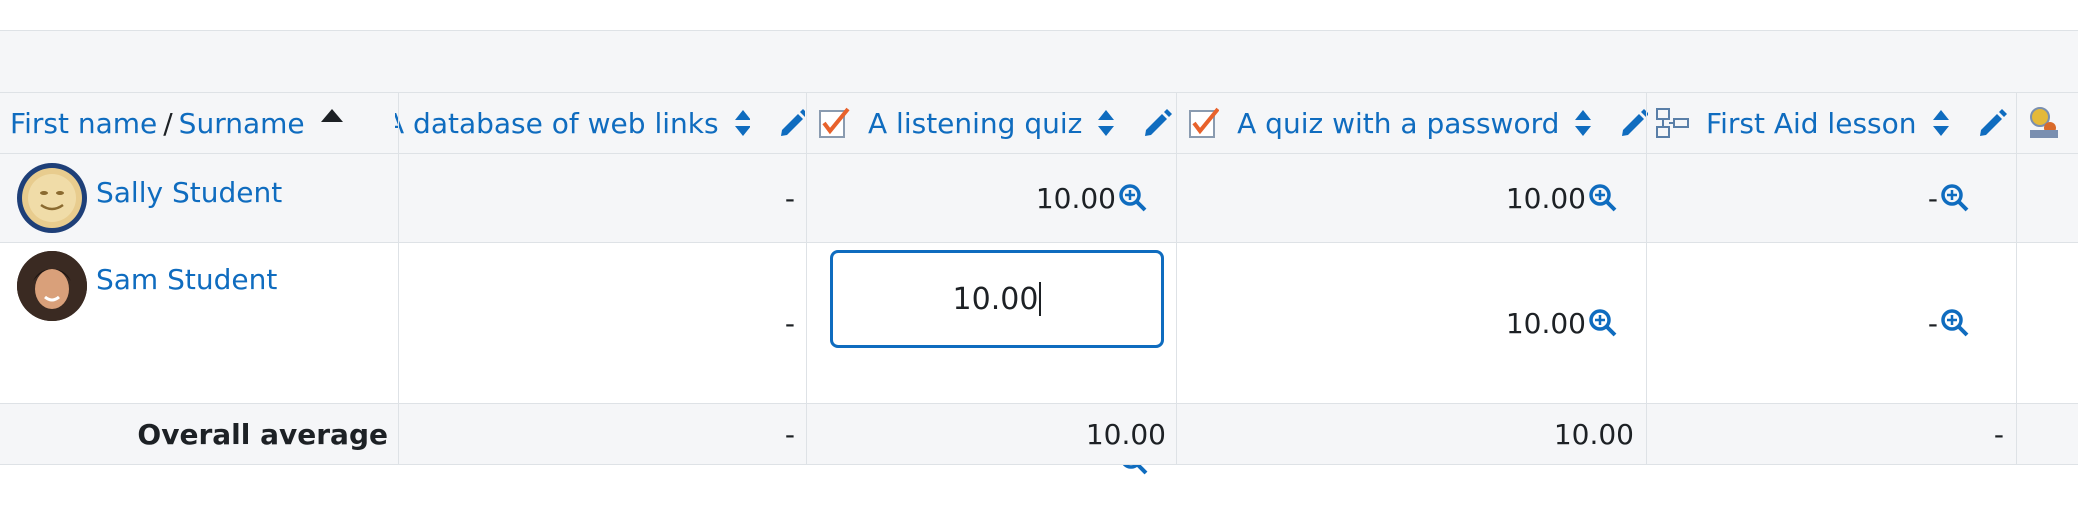  I want to click on column-first-aid-link: First Aid lesson, so click(1811, 123).